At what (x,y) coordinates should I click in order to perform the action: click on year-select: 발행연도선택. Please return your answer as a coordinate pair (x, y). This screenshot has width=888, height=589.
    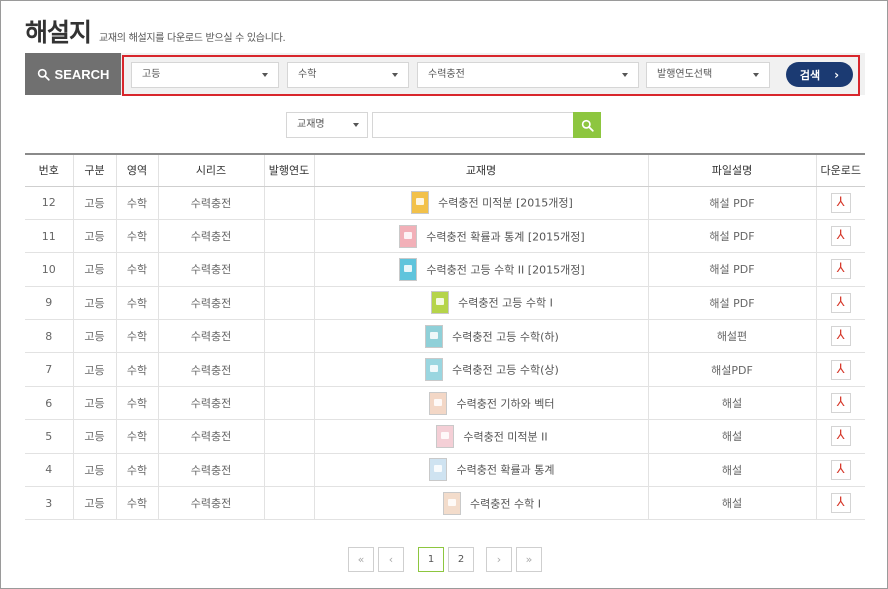
    Looking at the image, I should click on (708, 75).